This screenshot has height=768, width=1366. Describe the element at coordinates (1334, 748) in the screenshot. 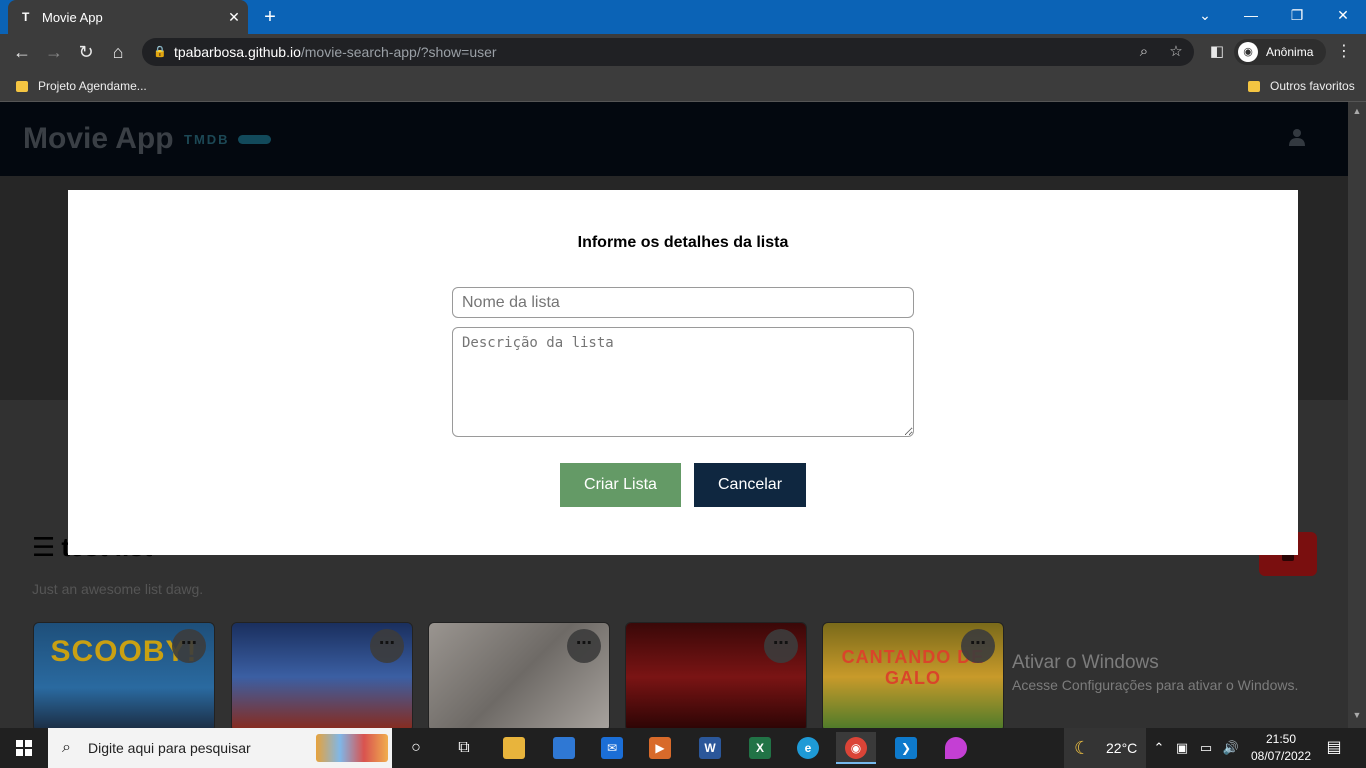

I see `notification-icon: ▤` at that location.